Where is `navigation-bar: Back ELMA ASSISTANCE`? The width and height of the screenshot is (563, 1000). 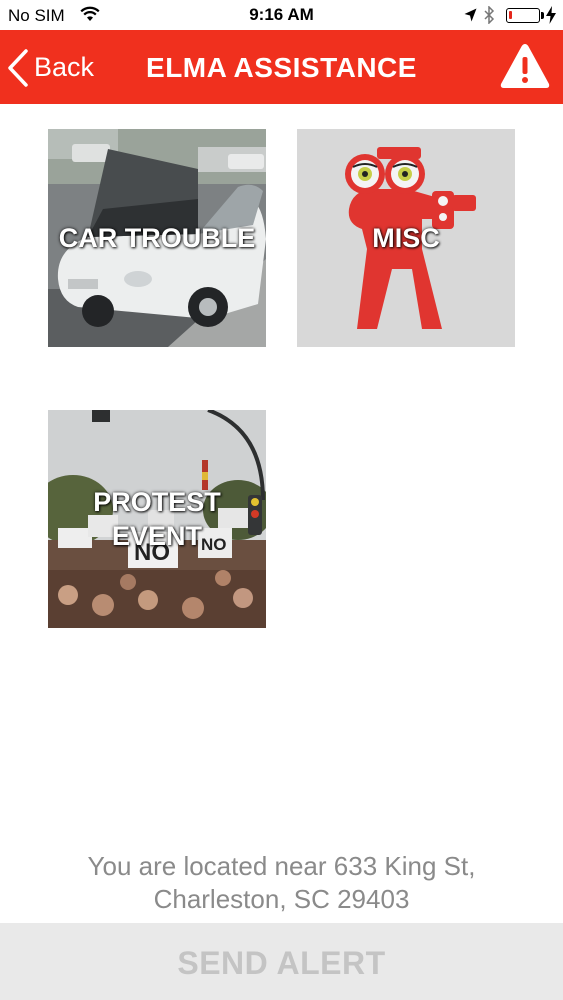
navigation-bar: Back ELMA ASSISTANCE is located at coordinates (281, 67).